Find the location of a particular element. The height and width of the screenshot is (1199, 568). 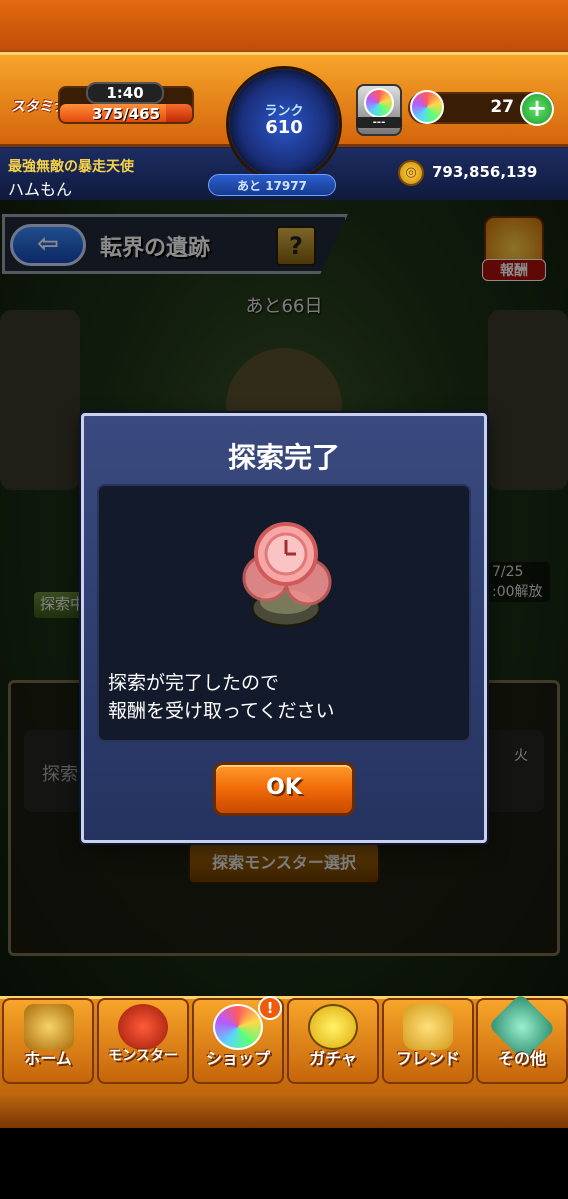

orb-device-orb-icon is located at coordinates (379, 103).